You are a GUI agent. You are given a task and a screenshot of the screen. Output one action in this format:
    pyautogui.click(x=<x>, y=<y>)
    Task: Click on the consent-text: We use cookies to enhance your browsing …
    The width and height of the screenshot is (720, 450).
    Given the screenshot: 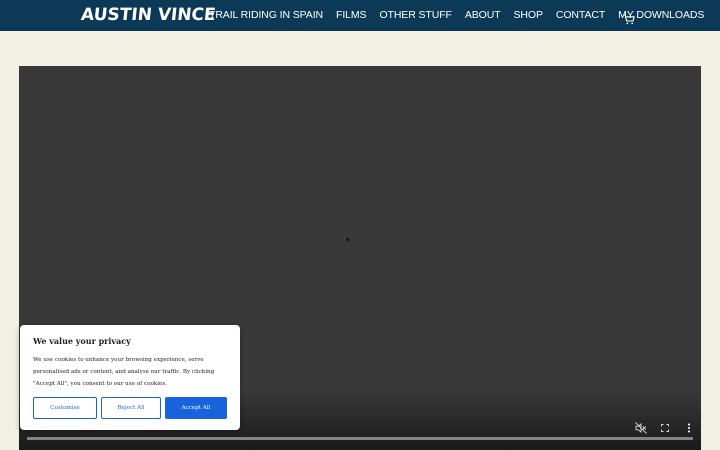 What is the action you would take?
    pyautogui.click(x=124, y=372)
    